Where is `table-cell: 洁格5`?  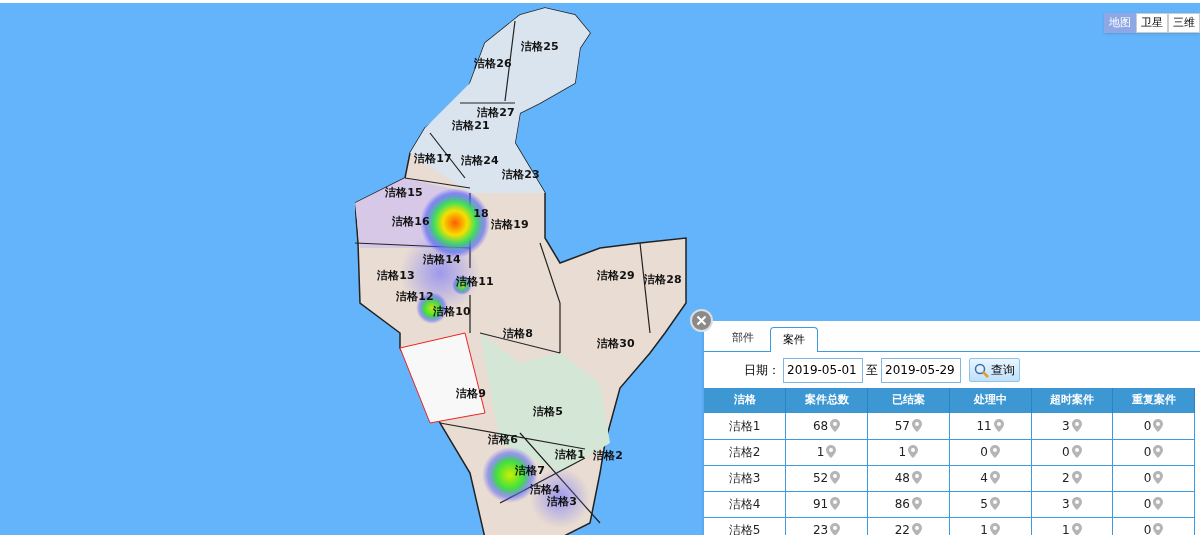 table-cell: 洁格5 is located at coordinates (744, 529).